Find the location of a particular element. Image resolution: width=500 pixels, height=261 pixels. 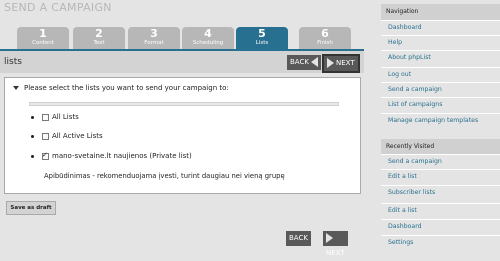

sidebar-item-help: Help is located at coordinates (440, 42).